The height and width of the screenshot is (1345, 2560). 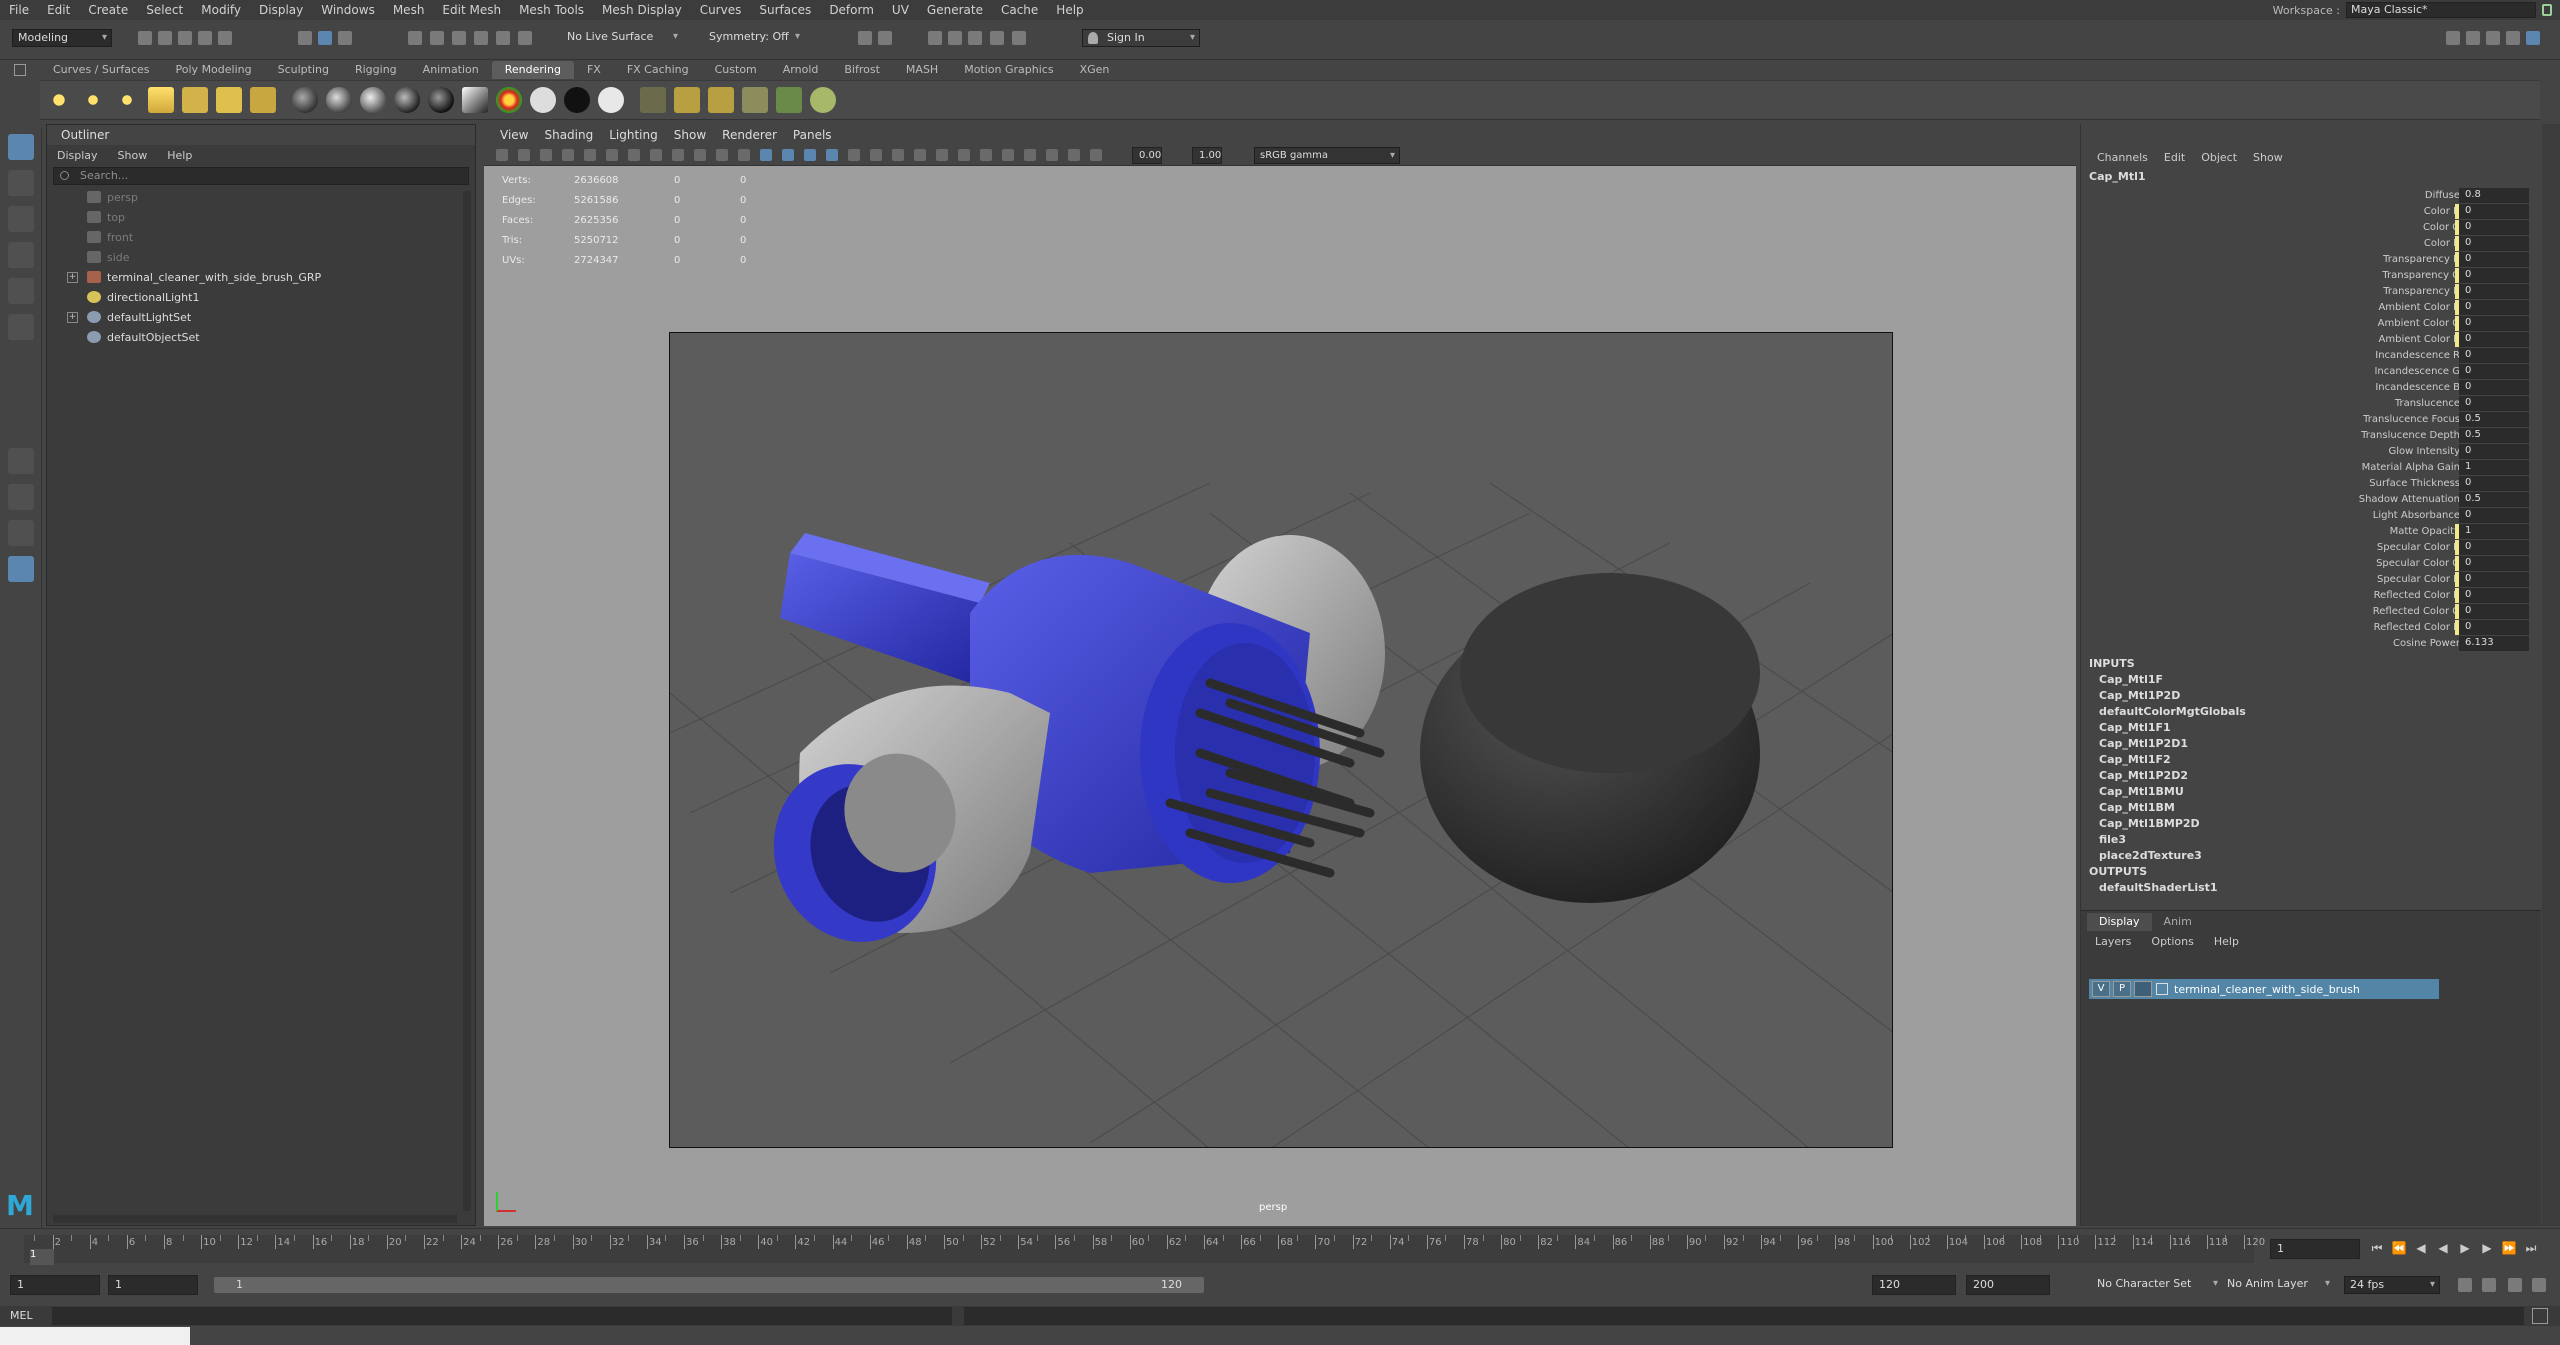 I want to click on point-light-icon, so click(x=93, y=100).